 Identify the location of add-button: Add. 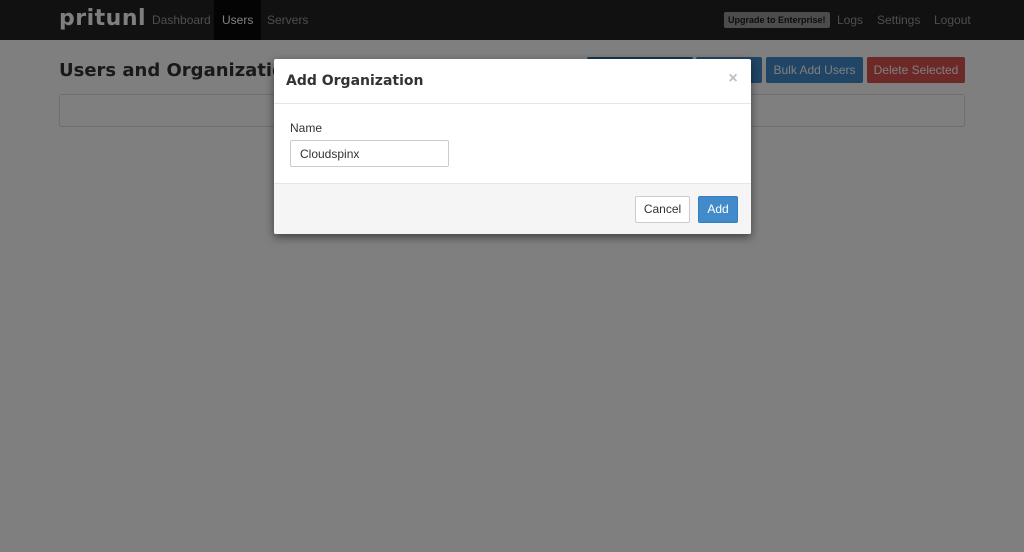
(718, 209).